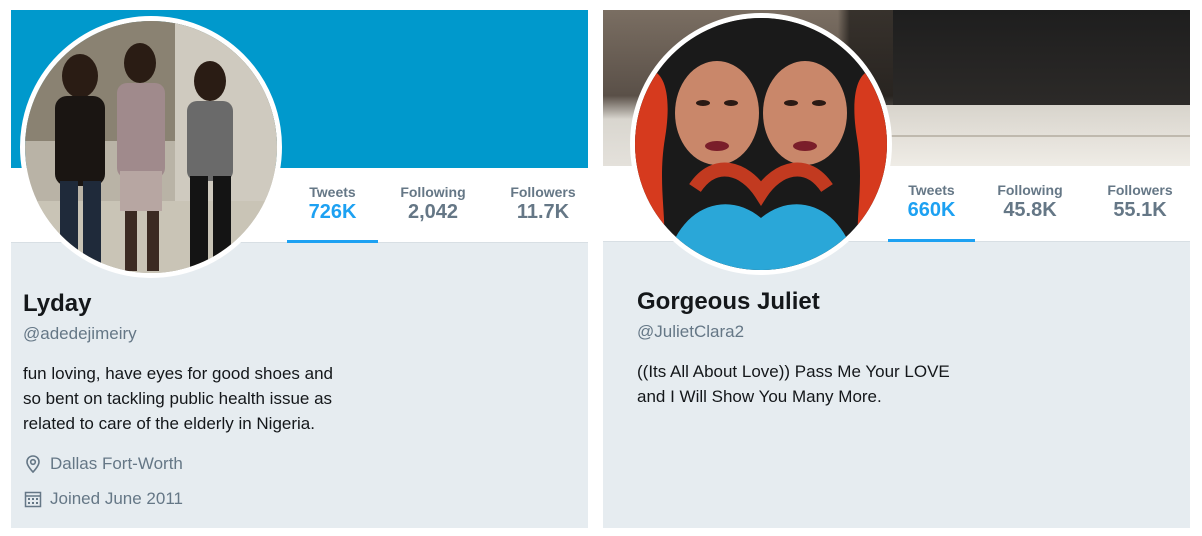 The height and width of the screenshot is (536, 1202). I want to click on stat-tweets: Tweets 726K, so click(332, 205).